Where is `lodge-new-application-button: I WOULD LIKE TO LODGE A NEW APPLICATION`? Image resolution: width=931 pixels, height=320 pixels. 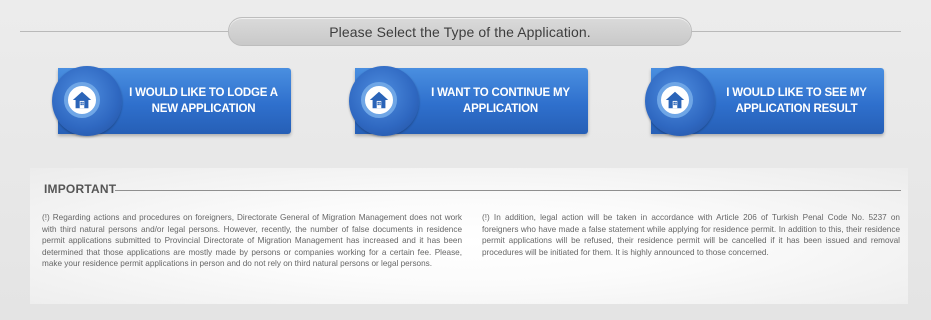
lodge-new-application-button: I WOULD LIKE TO LODGE A NEW APPLICATION is located at coordinates (171, 101).